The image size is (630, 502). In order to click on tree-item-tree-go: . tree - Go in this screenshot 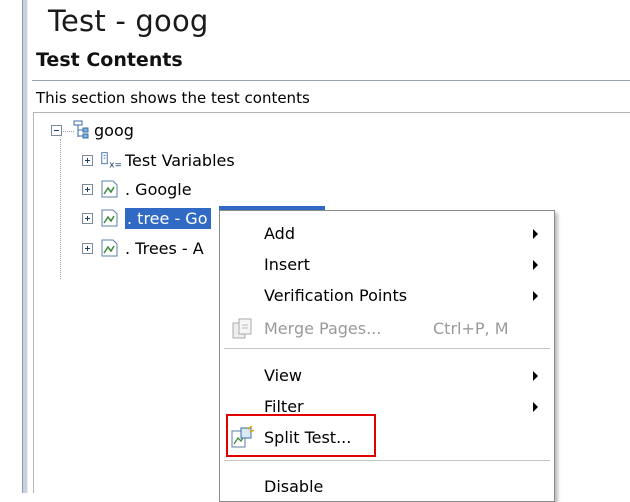, I will do `click(146, 218)`.